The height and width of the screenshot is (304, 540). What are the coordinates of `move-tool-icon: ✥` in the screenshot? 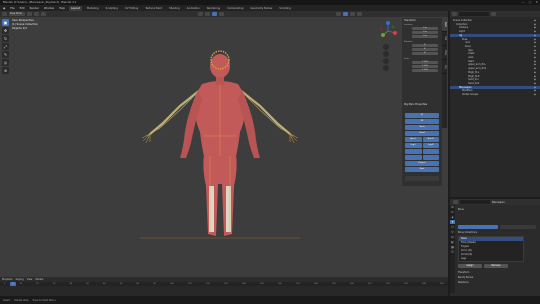 It's located at (5, 30).